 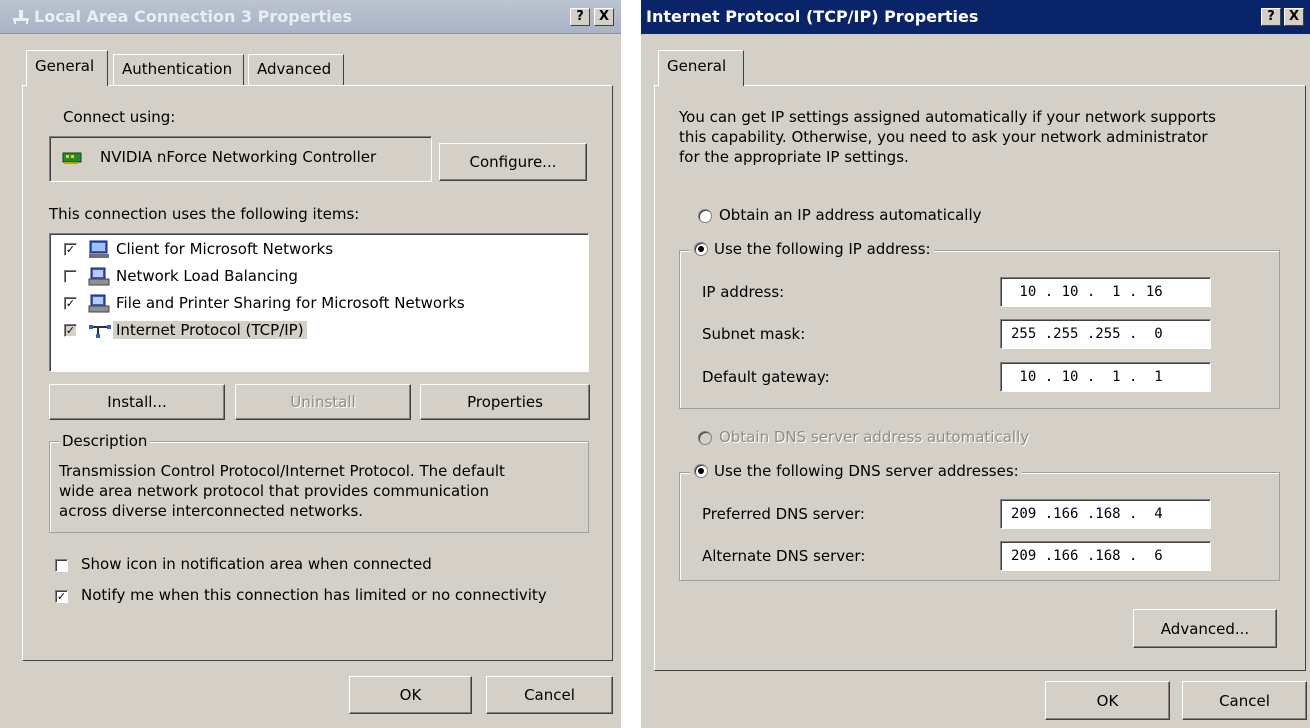 What do you see at coordinates (701, 249) in the screenshot?
I see `use-following-ip-radio` at bounding box center [701, 249].